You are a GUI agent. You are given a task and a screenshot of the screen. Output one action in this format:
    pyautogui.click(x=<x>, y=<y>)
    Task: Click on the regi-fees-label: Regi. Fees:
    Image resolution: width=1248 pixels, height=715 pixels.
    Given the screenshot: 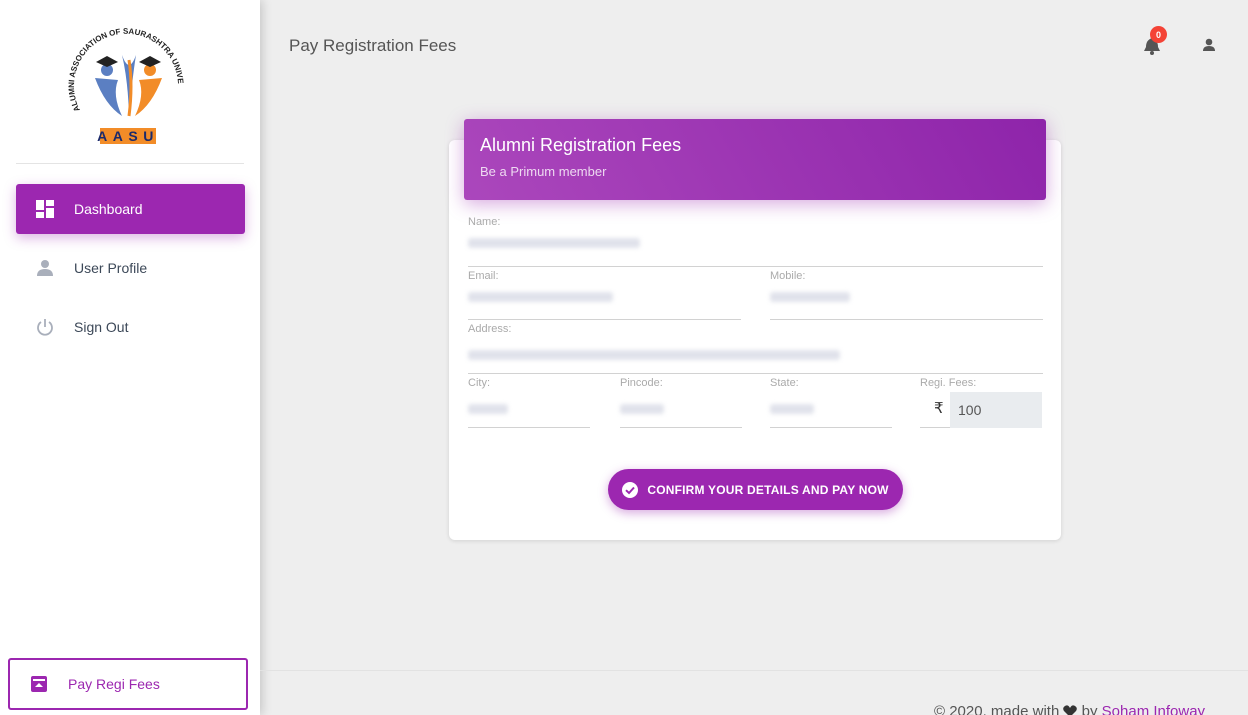 What is the action you would take?
    pyautogui.click(x=948, y=383)
    